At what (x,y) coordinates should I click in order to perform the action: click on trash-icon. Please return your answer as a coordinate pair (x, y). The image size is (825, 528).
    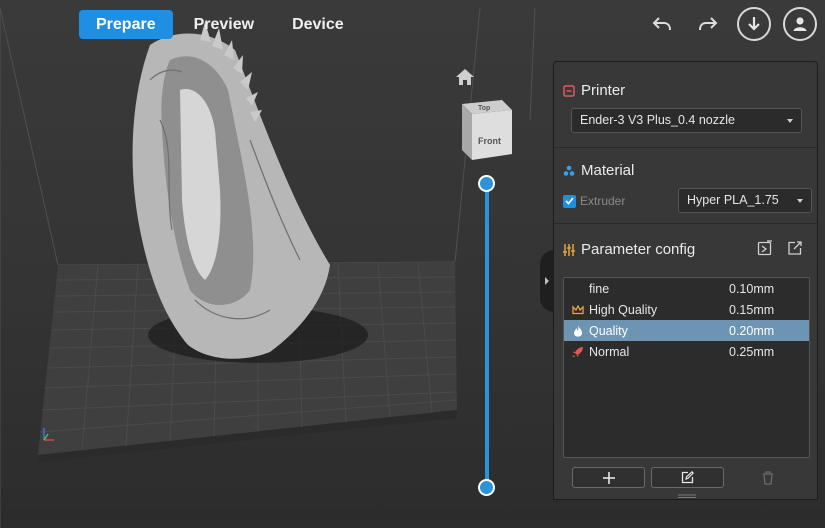
    Looking at the image, I should click on (768, 478).